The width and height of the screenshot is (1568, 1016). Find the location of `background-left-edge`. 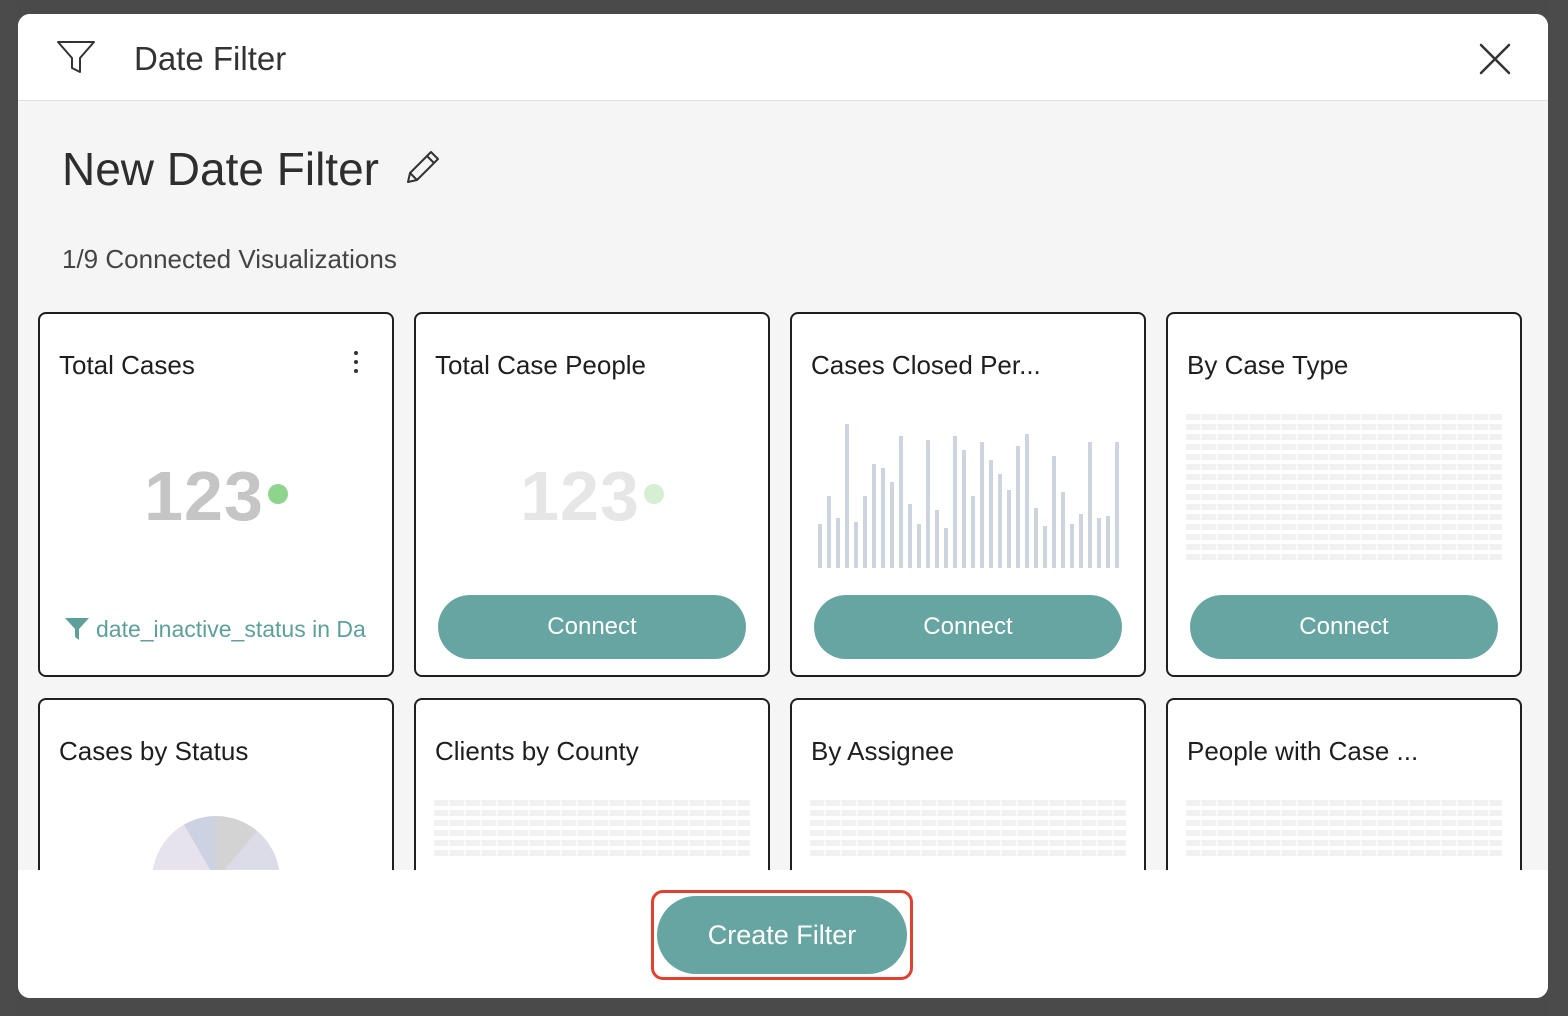

background-left-edge is located at coordinates (9, 508).